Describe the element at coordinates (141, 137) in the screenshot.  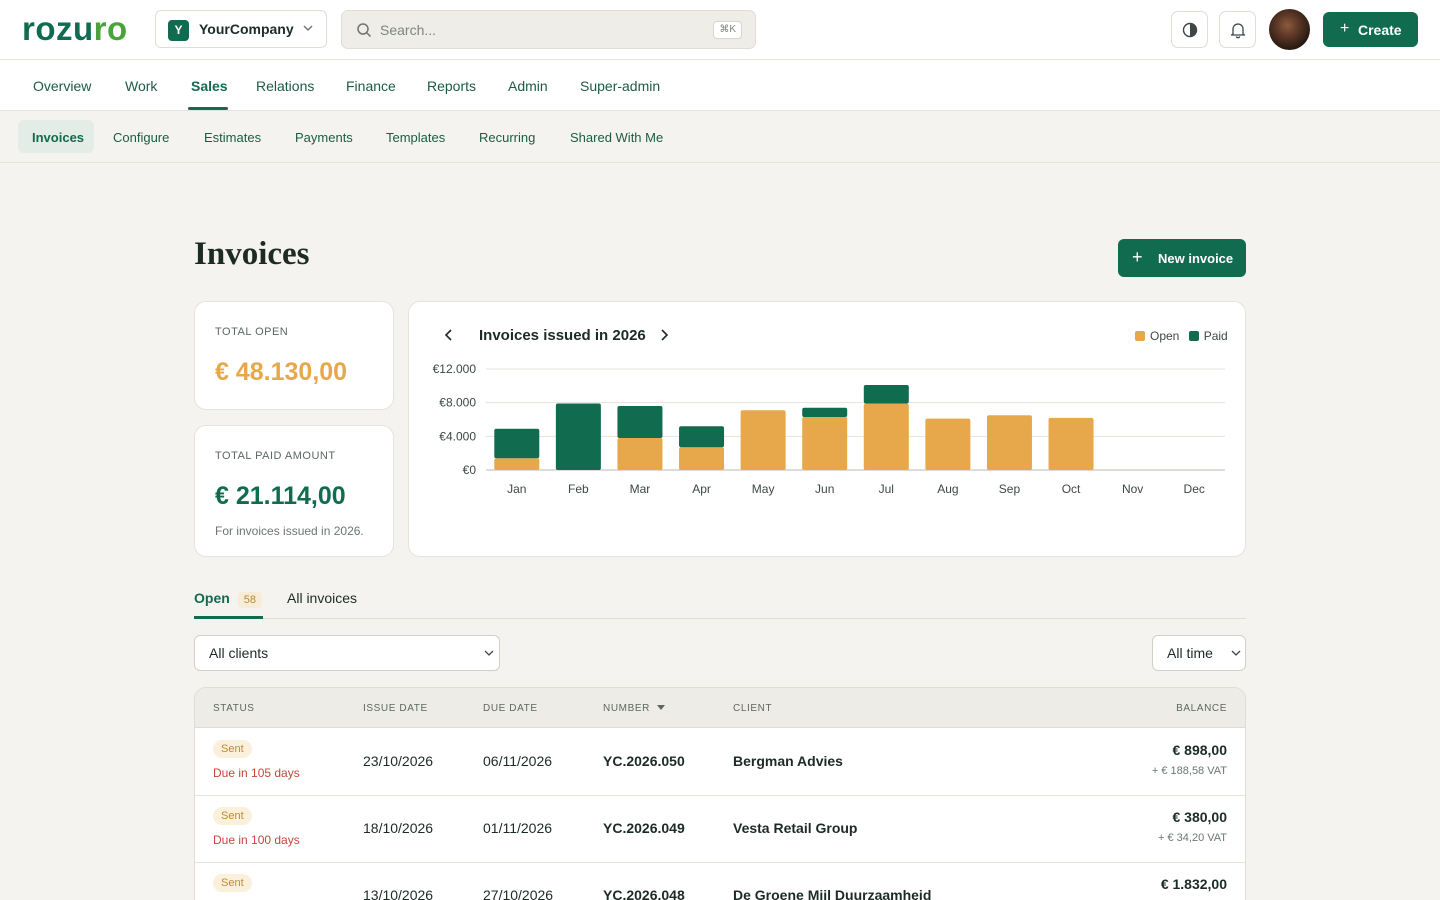
I see `subnav-configure: Configure` at that location.